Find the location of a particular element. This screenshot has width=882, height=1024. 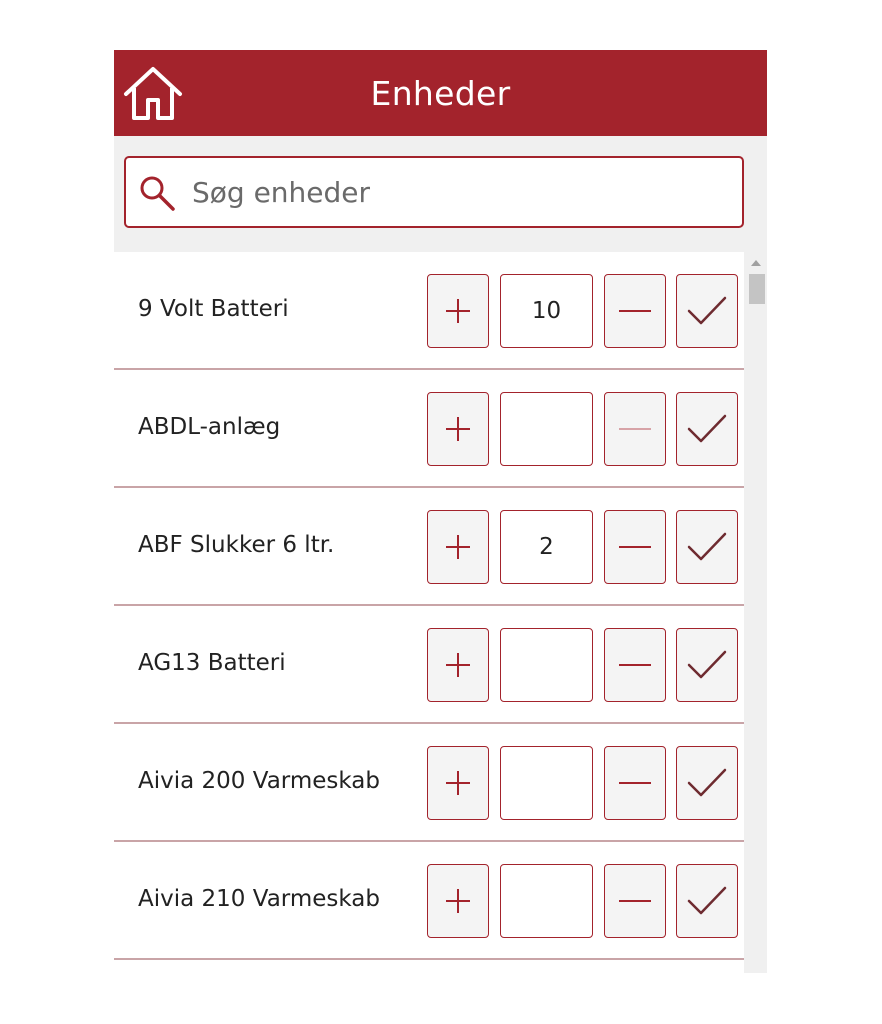

item-label: ABF Slukker 6 ltr. is located at coordinates (236, 545).